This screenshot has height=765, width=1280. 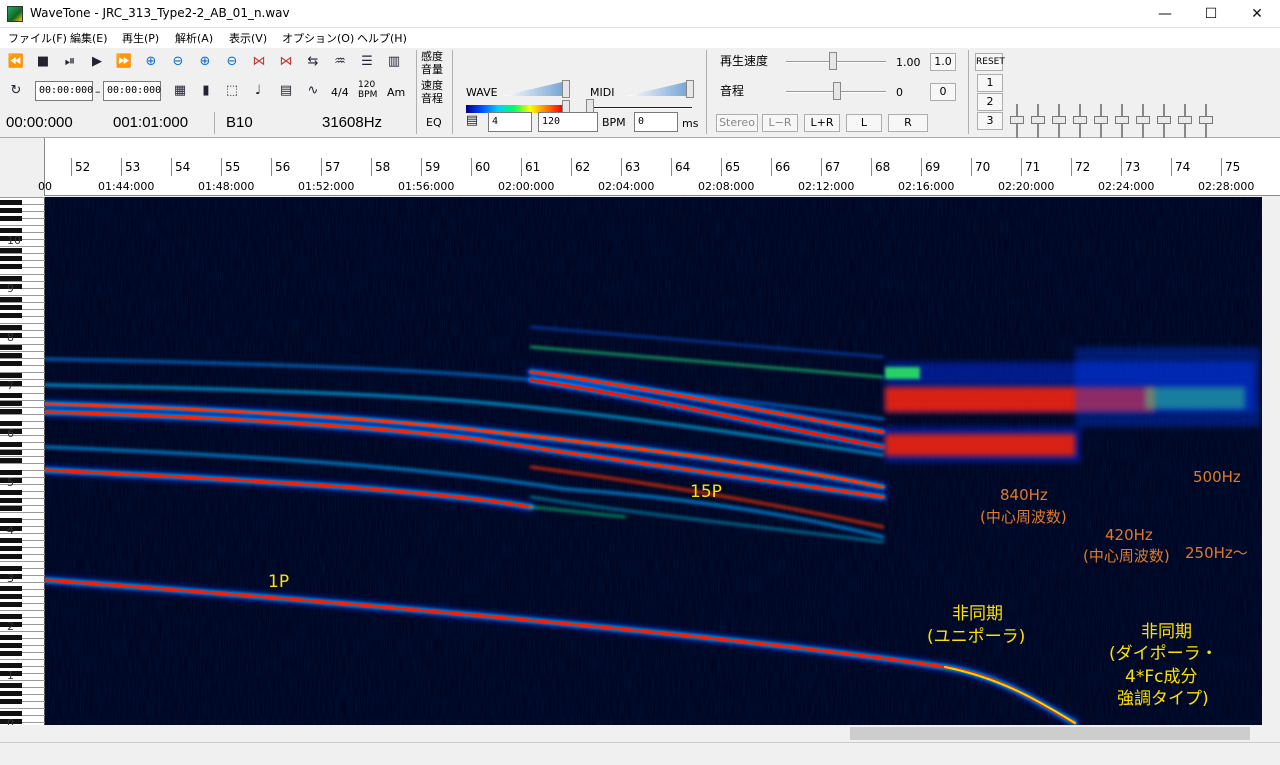 I want to click on fast-forward-icon: ⏩, so click(x=124, y=62).